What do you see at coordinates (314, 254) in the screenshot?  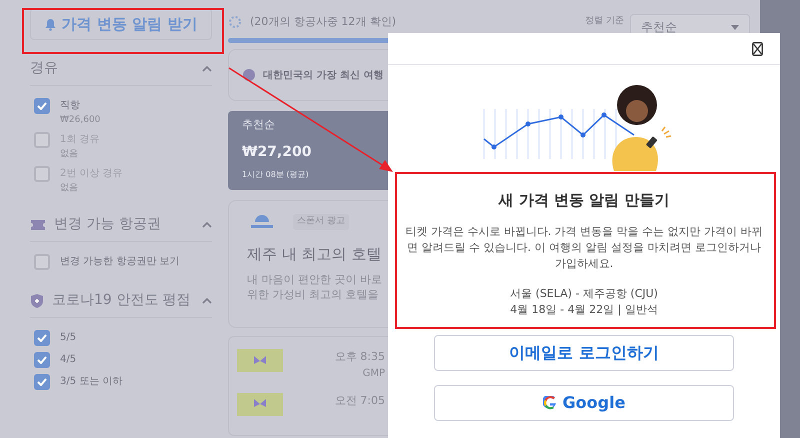 I see `ad-title: 제주 내 최고의 호텔` at bounding box center [314, 254].